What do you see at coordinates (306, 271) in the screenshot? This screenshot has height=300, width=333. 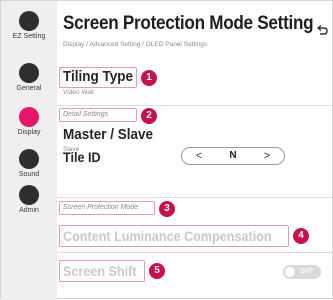 I see `toggle-state: OFF` at bounding box center [306, 271].